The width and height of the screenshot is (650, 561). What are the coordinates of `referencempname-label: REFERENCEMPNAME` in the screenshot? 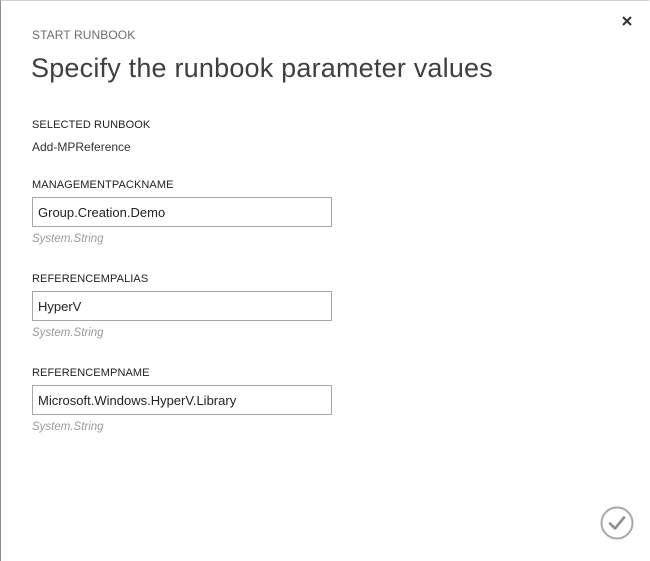 It's located at (91, 373).